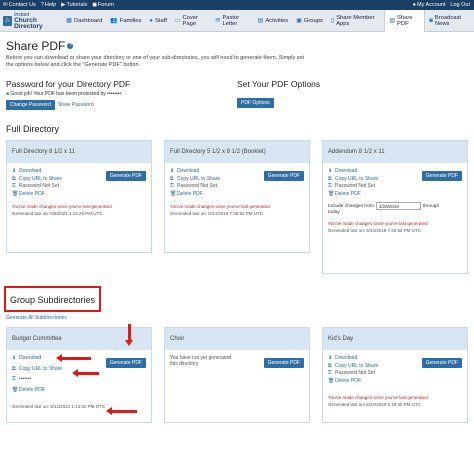 Image resolution: width=474 pixels, height=456 pixels. Describe the element at coordinates (309, 21) in the screenshot. I see `nav-groups: ▣ Groups` at that location.